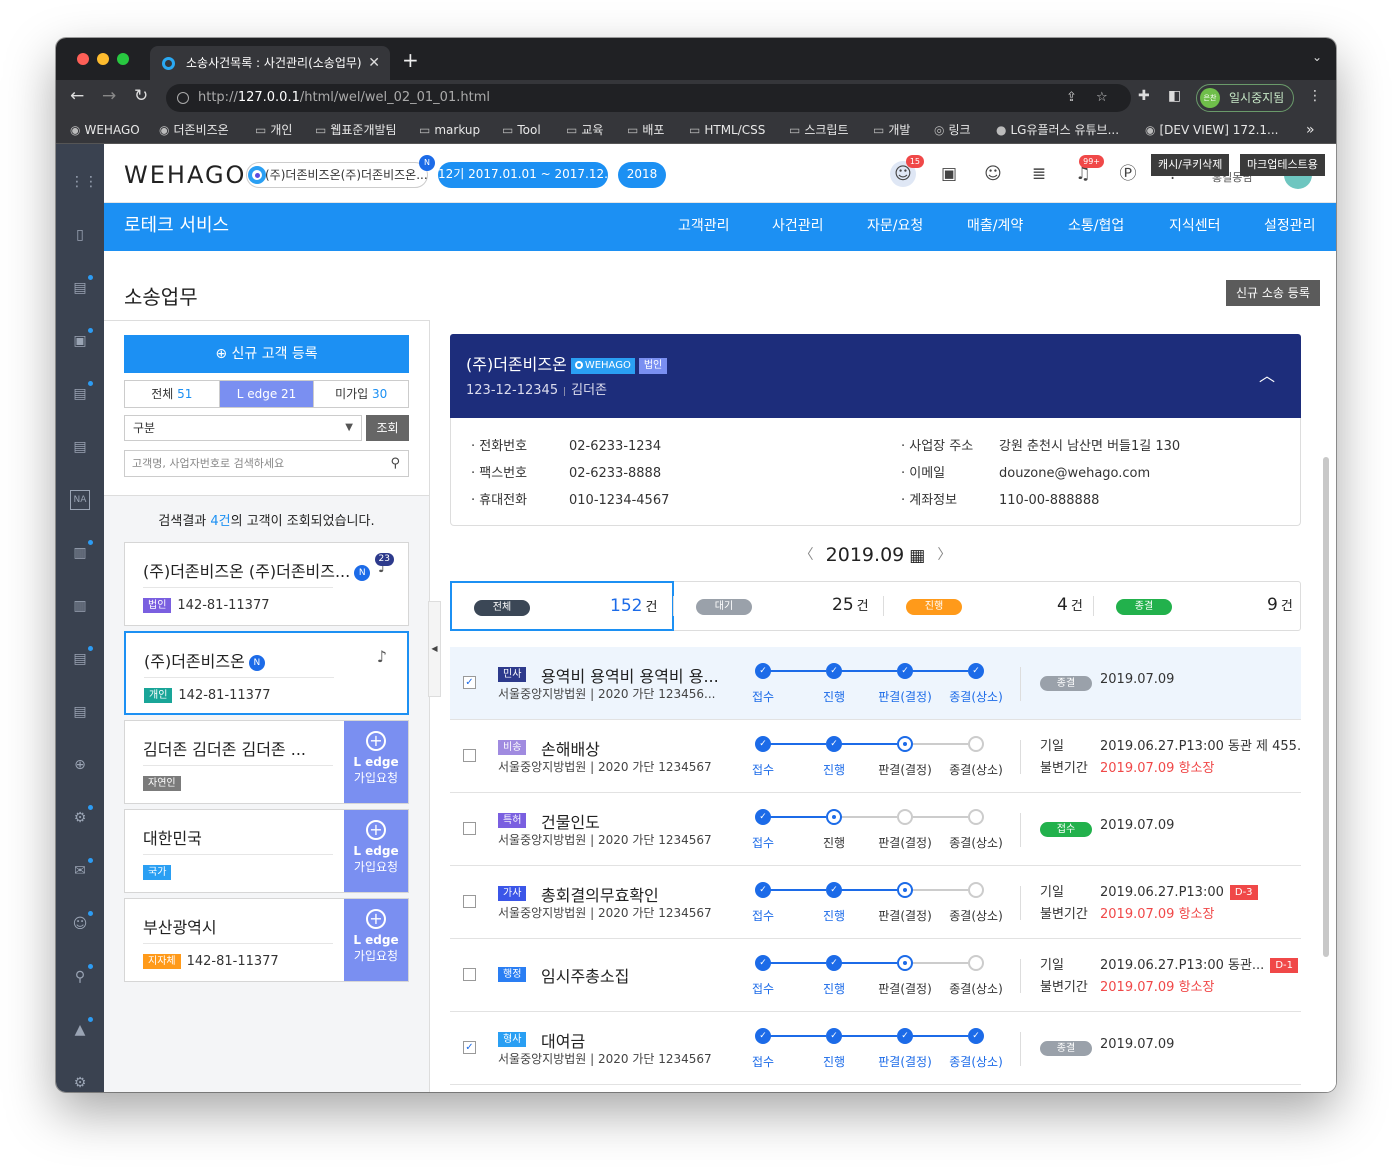  I want to click on filter-tab: 전체 51, so click(172, 394).